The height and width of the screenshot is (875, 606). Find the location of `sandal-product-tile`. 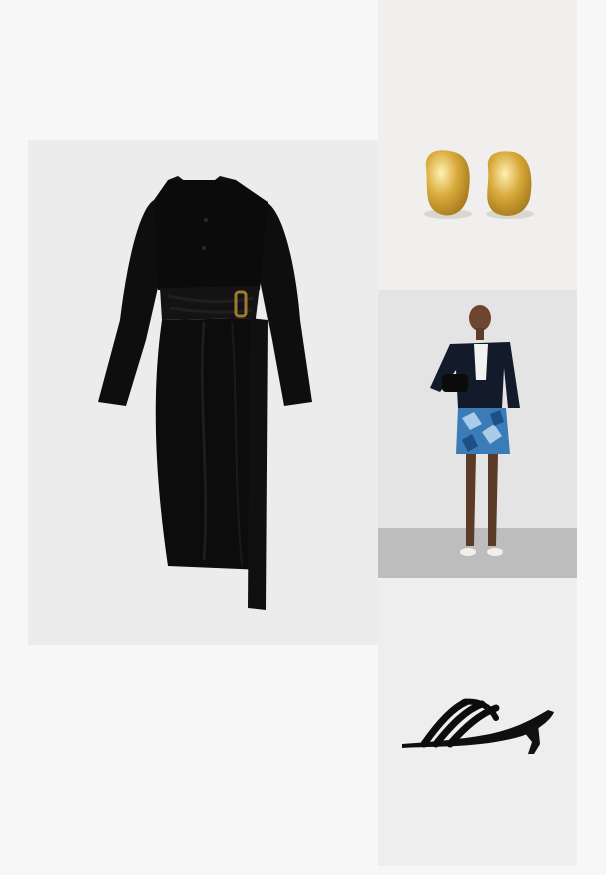

sandal-product-tile is located at coordinates (477, 722).